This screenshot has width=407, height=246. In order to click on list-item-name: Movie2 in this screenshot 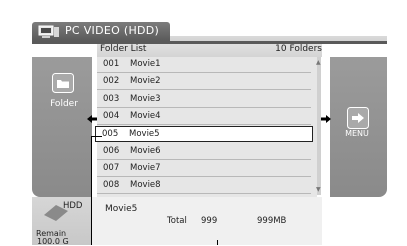, I will do `click(145, 81)`.